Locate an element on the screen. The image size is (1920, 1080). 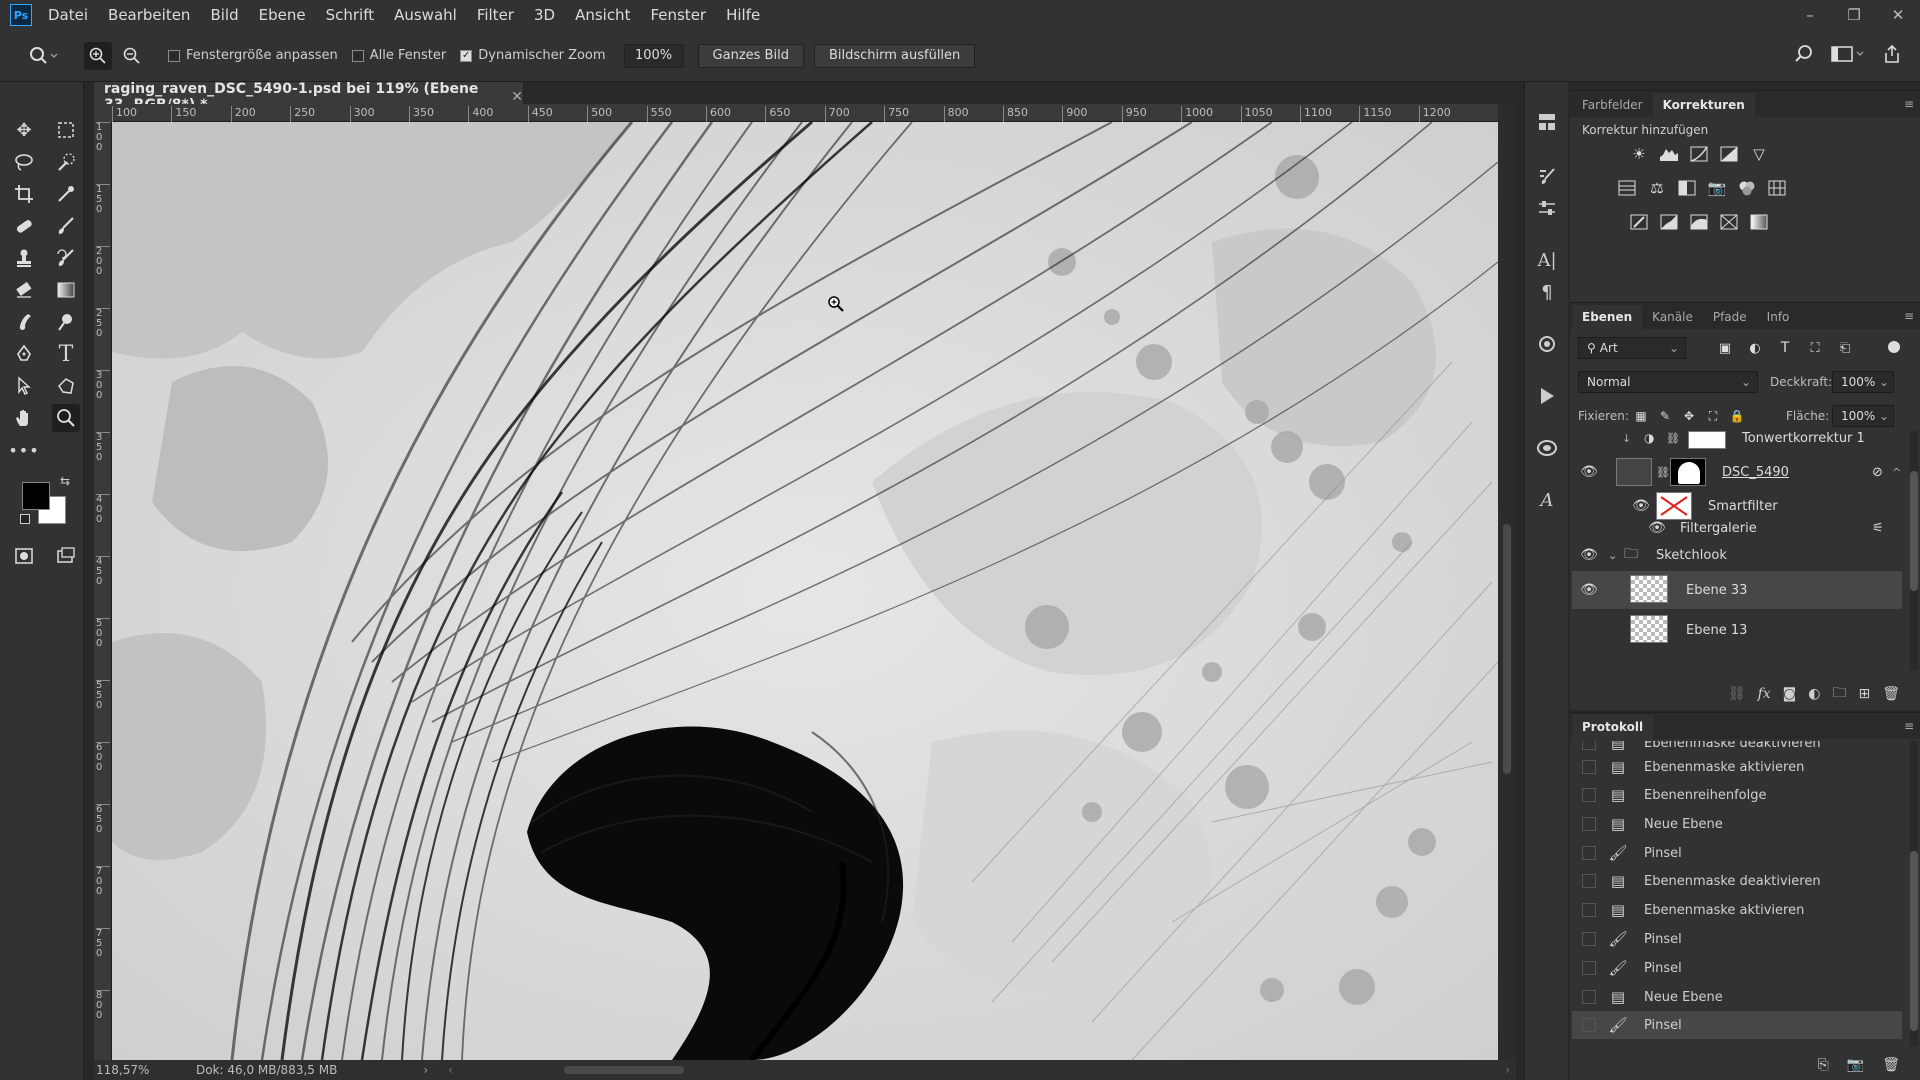
filter-shape-layers-icon: ⛶ is located at coordinates (1815, 348).